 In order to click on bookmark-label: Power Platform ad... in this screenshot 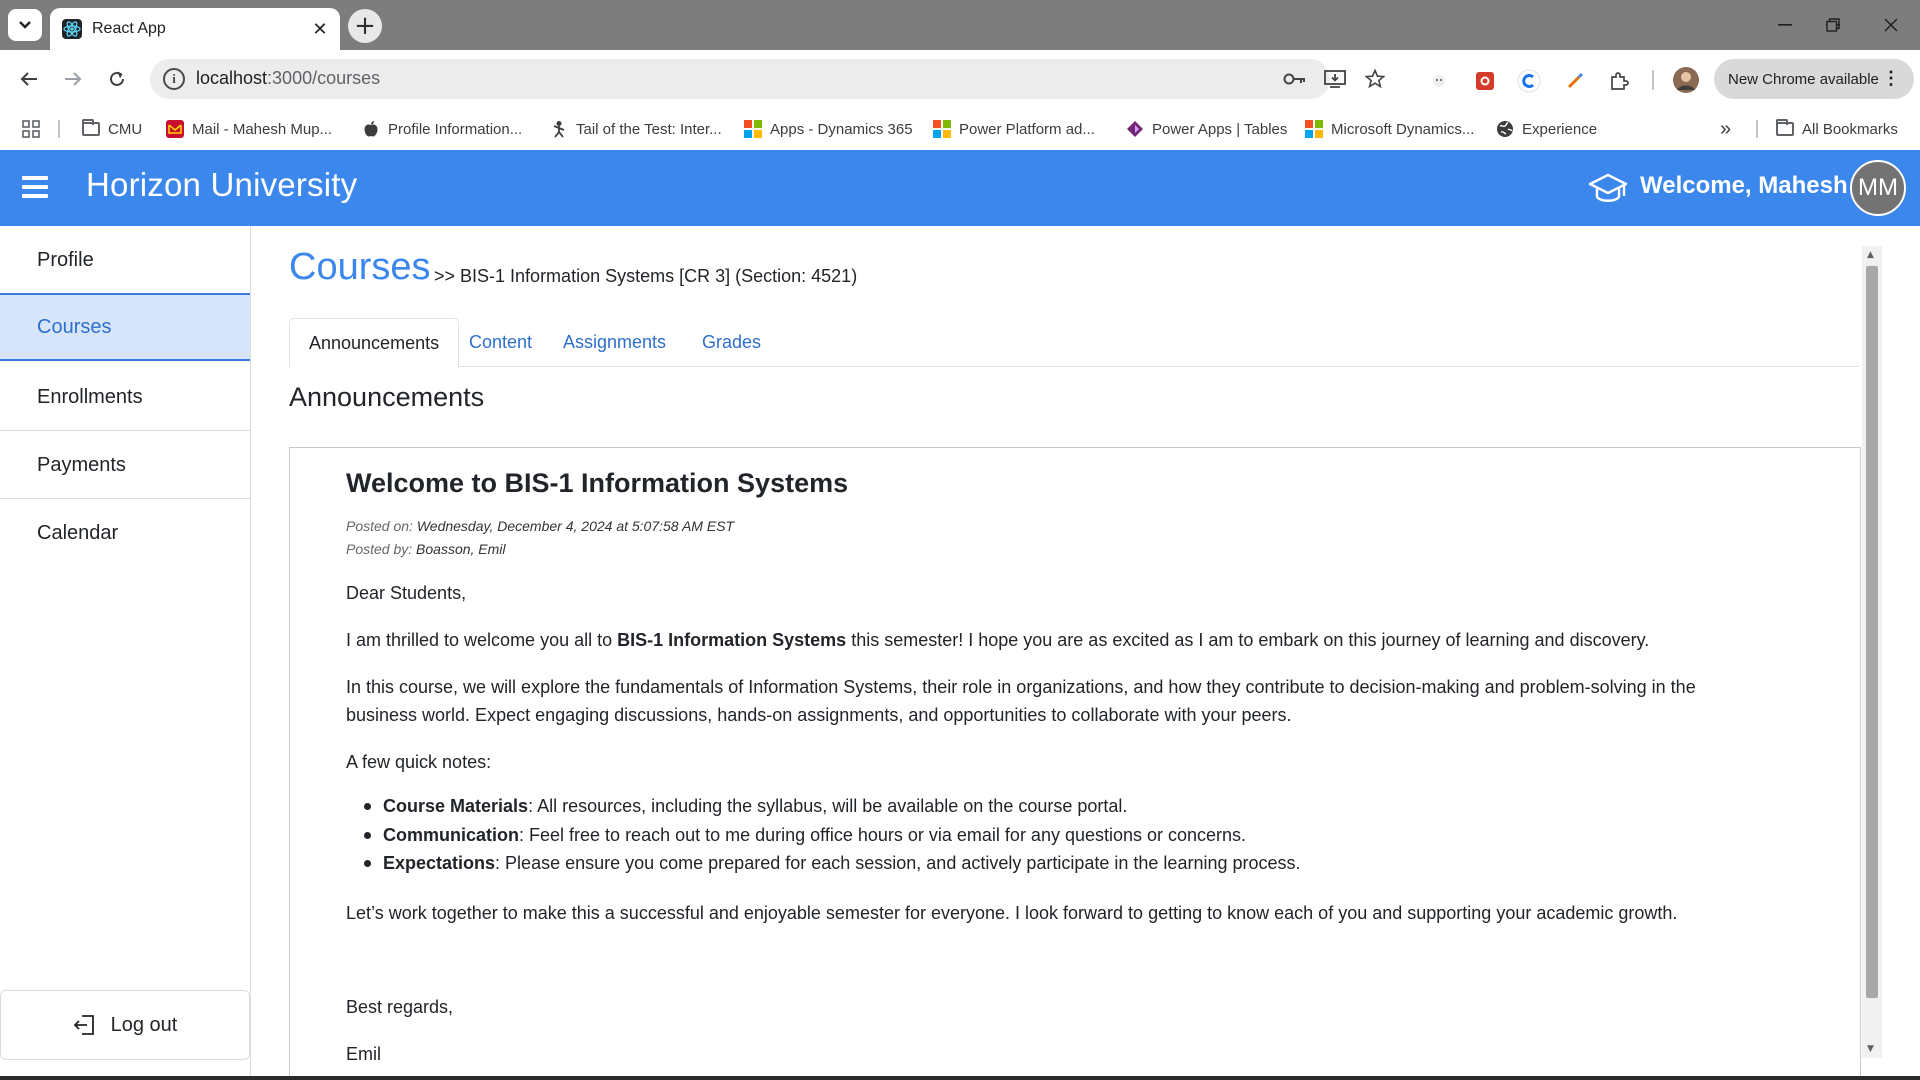, I will do `click(1027, 129)`.